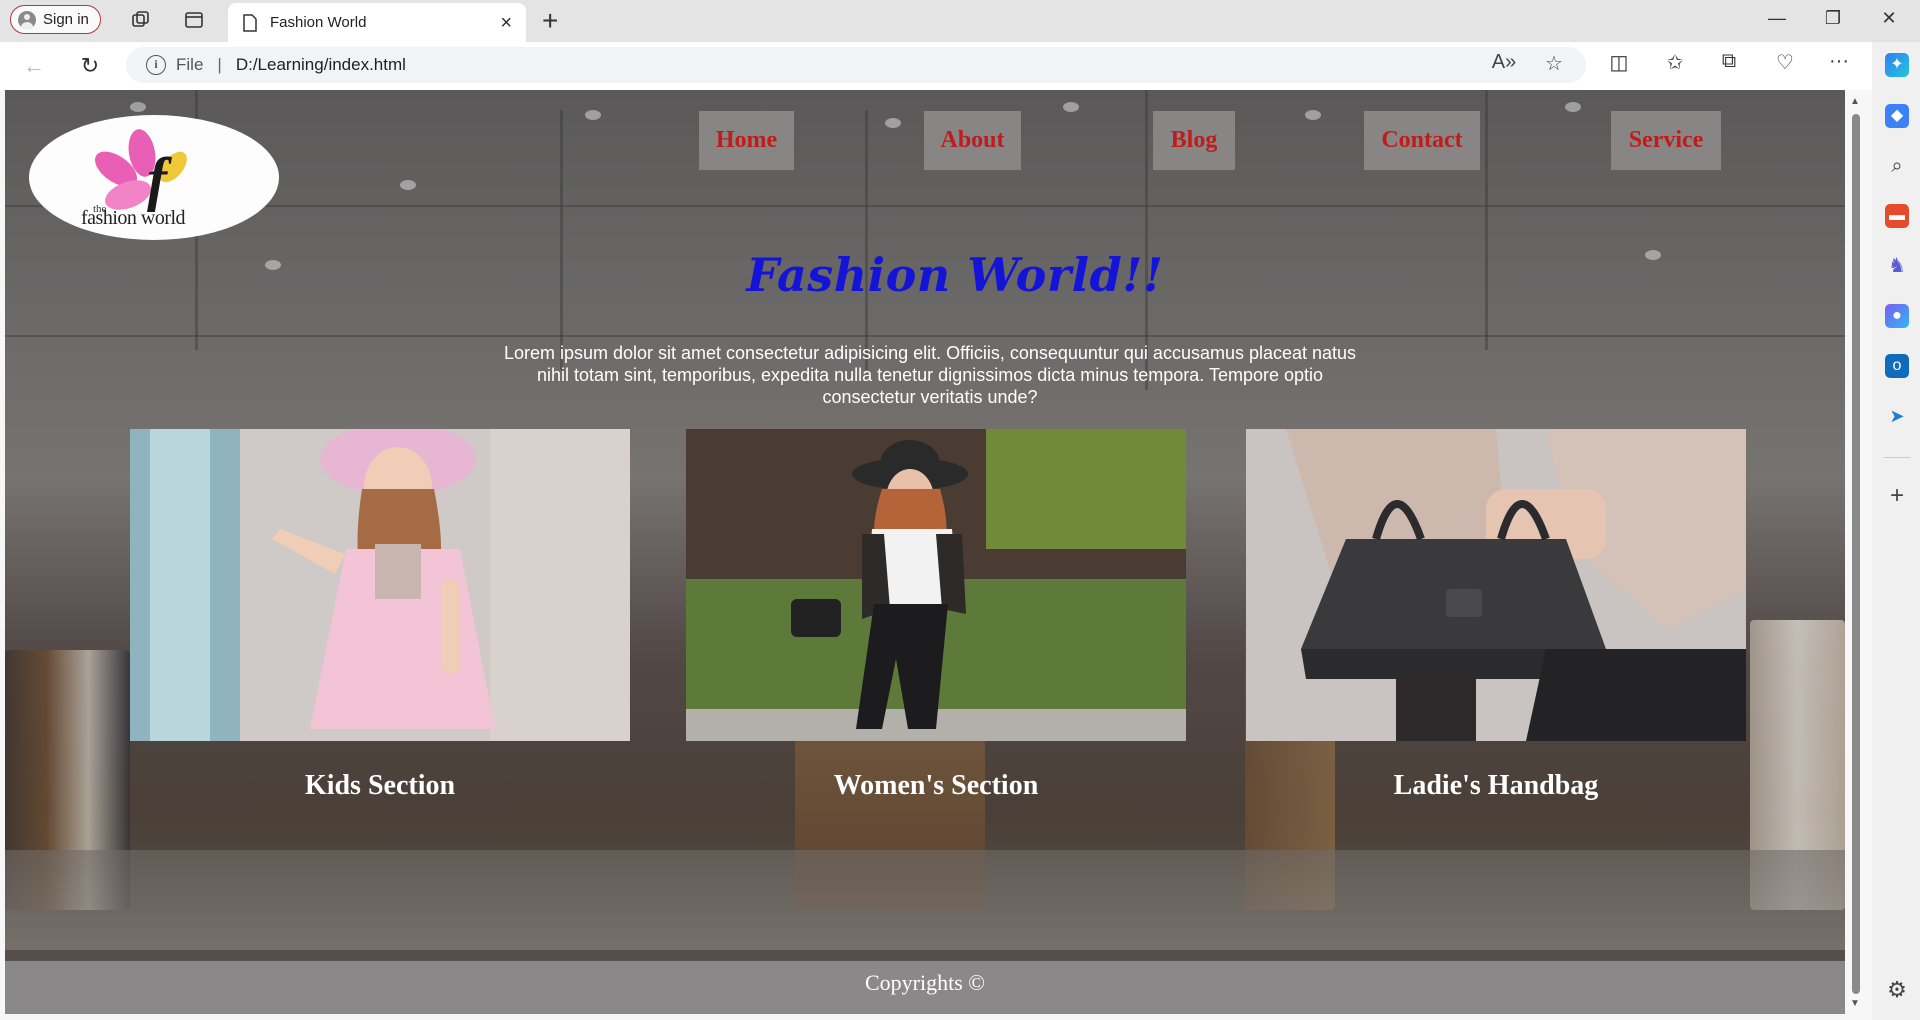 The height and width of the screenshot is (1020, 1920). Describe the element at coordinates (66, 19) in the screenshot. I see `sign-in-label: Sign in` at that location.